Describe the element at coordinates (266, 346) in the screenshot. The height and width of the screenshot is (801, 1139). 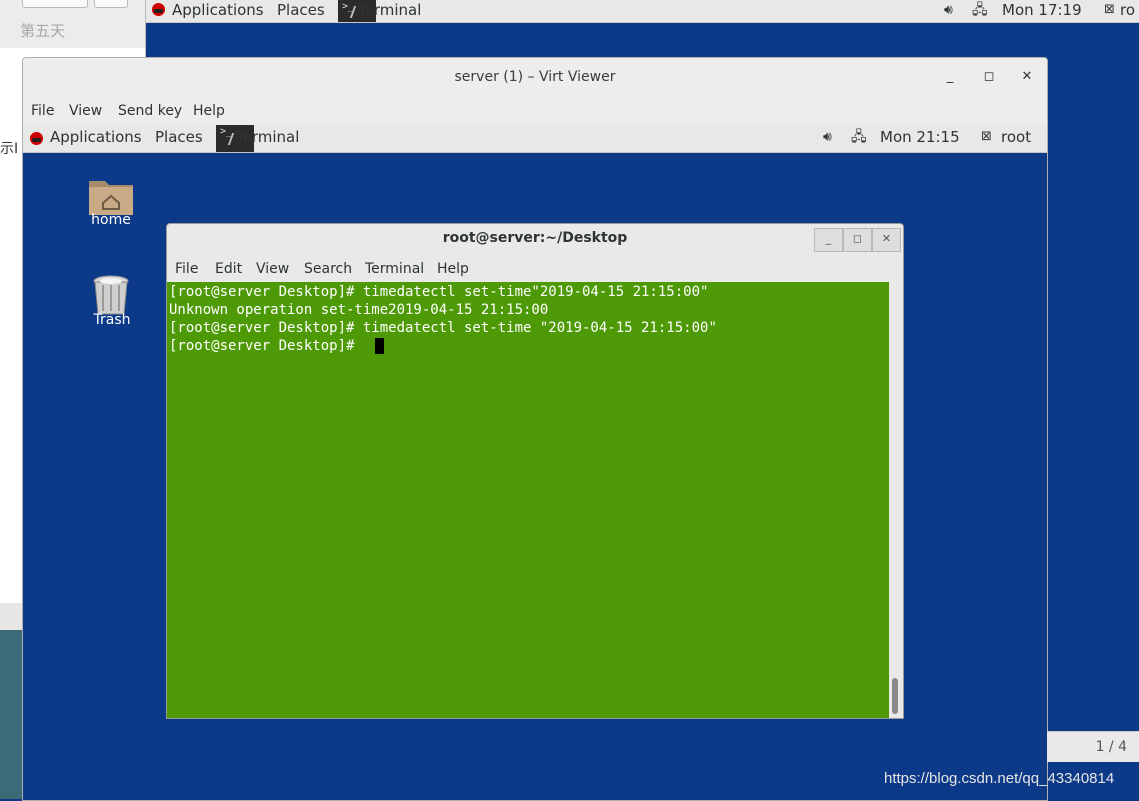
I see `terminal-prompt-line: [root@server Desktop]#` at that location.